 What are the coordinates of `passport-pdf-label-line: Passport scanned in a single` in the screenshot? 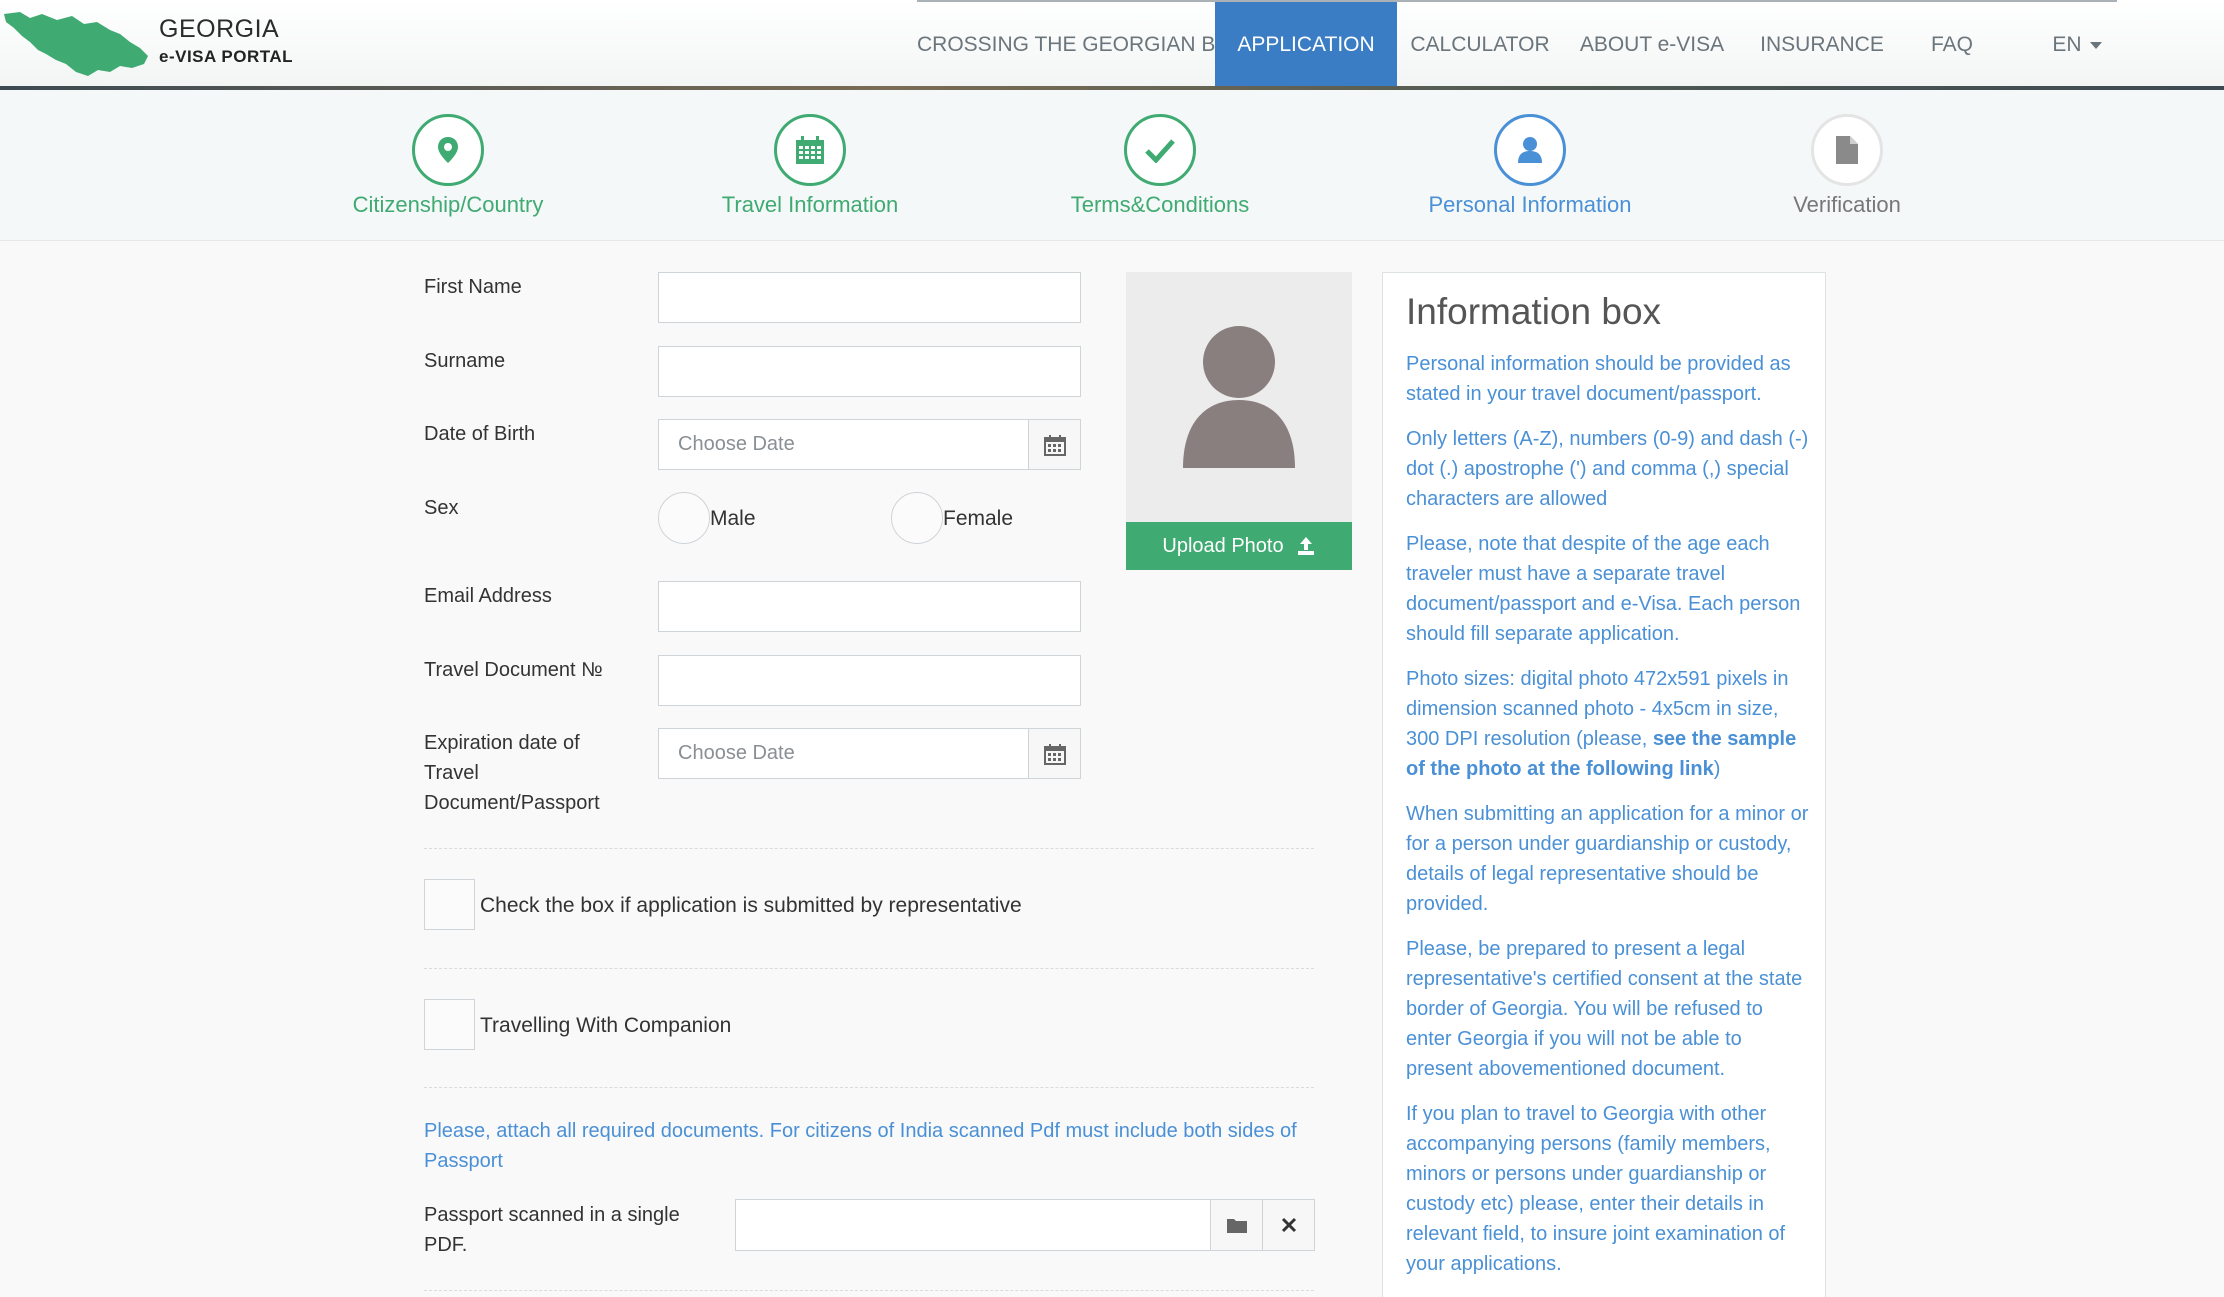 It's located at (552, 1215).